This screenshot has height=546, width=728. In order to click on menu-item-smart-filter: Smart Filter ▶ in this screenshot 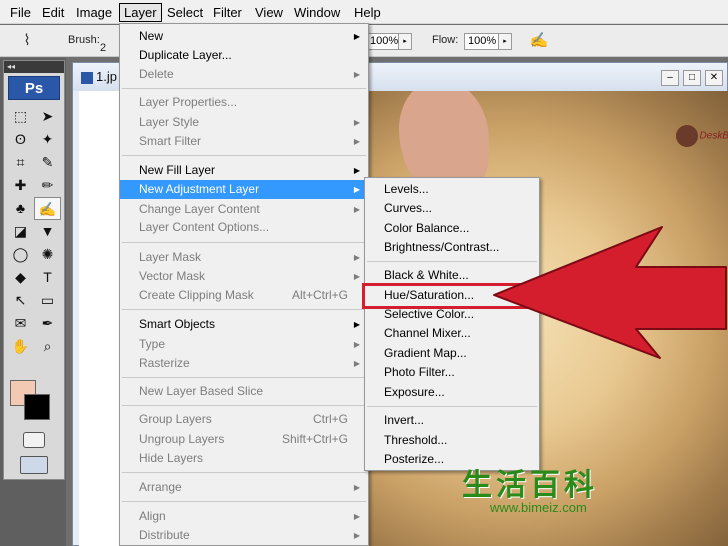, I will do `click(244, 141)`.